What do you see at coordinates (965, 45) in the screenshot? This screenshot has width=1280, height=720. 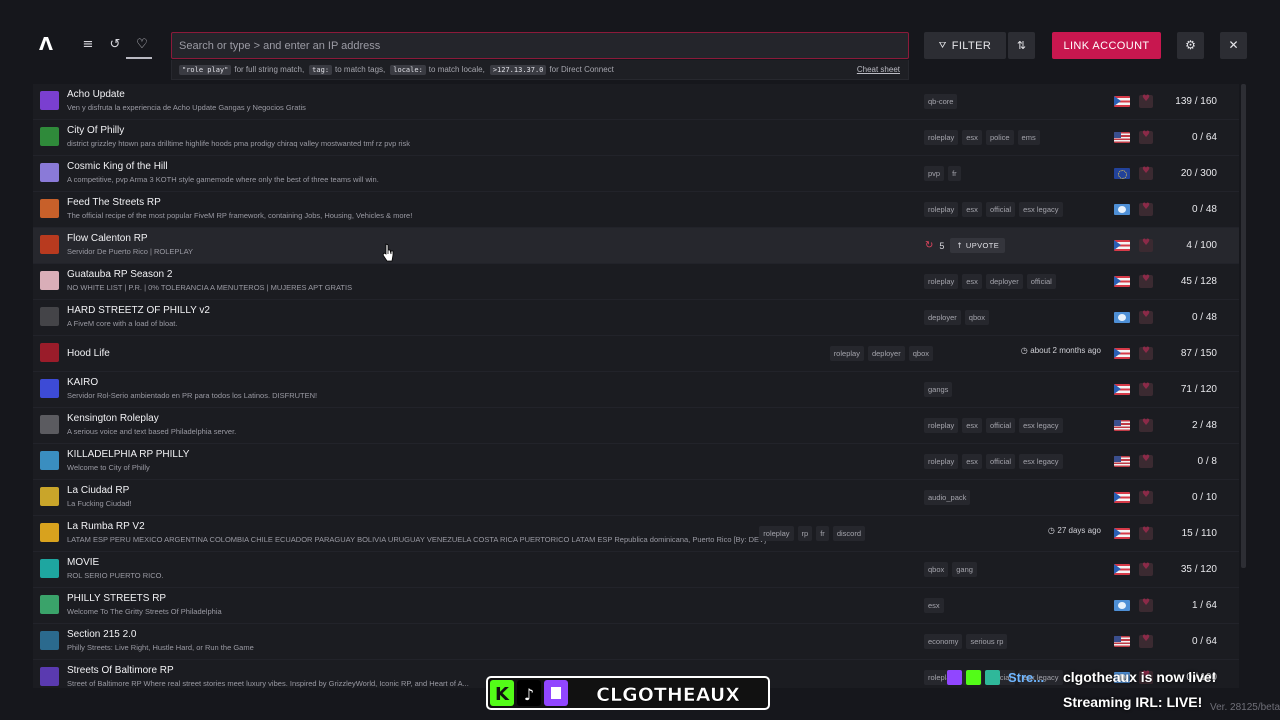 I see `filter-button: ⛛ FILTER` at bounding box center [965, 45].